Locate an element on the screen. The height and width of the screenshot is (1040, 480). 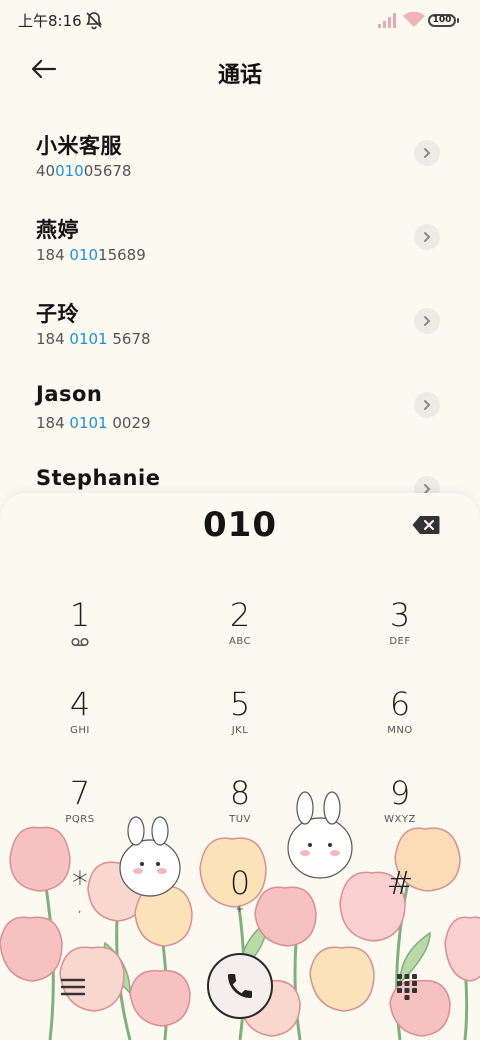
key-letters: + is located at coordinates (240, 909).